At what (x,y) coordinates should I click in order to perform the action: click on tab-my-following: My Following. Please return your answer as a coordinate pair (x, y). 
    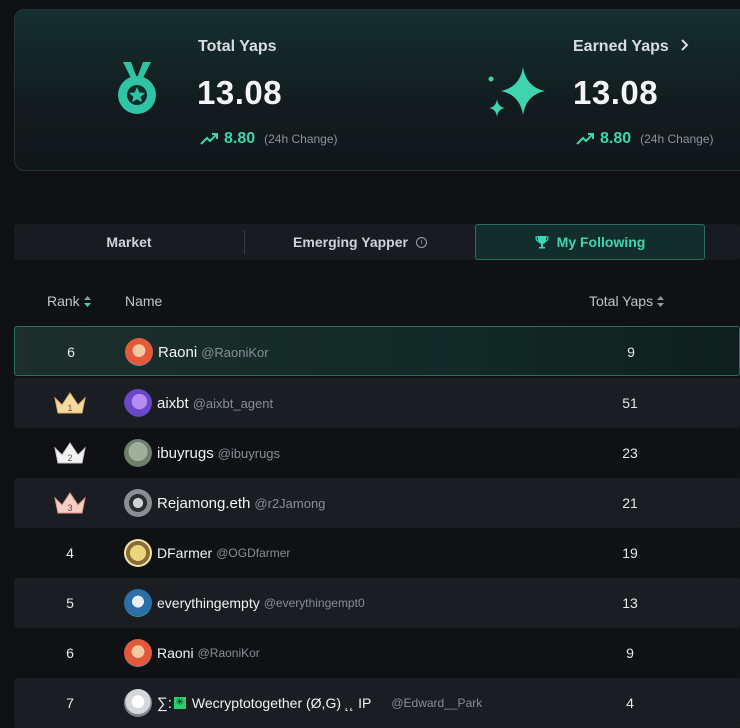
    Looking at the image, I should click on (590, 242).